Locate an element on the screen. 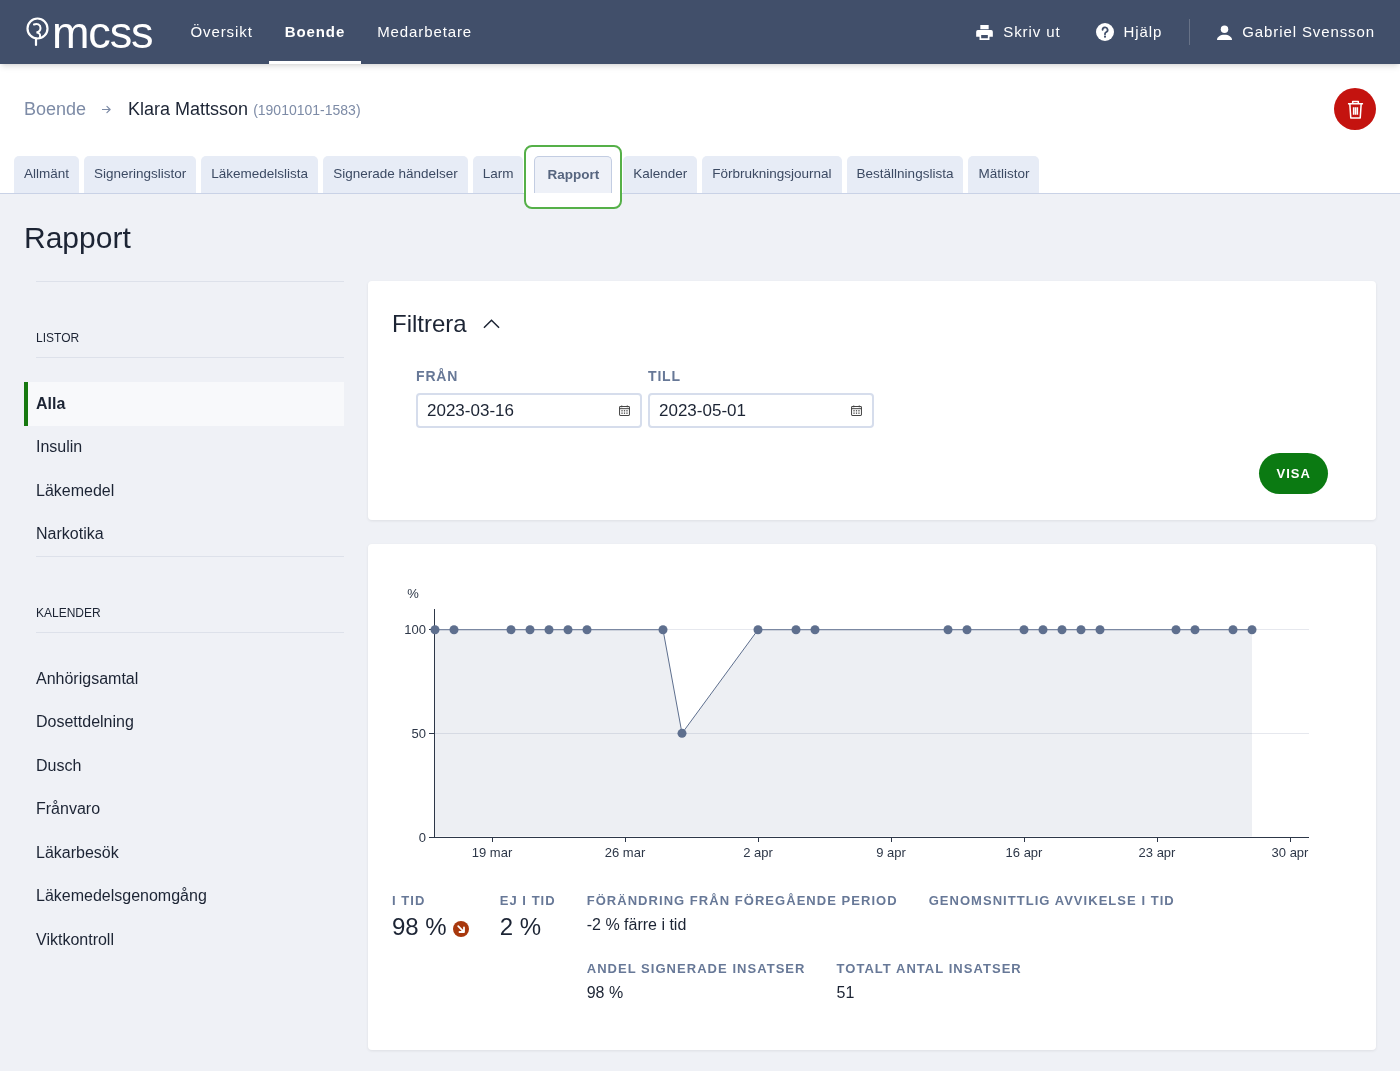 Image resolution: width=1400 pixels, height=1071 pixels. arrow-right-icon is located at coordinates (107, 109).